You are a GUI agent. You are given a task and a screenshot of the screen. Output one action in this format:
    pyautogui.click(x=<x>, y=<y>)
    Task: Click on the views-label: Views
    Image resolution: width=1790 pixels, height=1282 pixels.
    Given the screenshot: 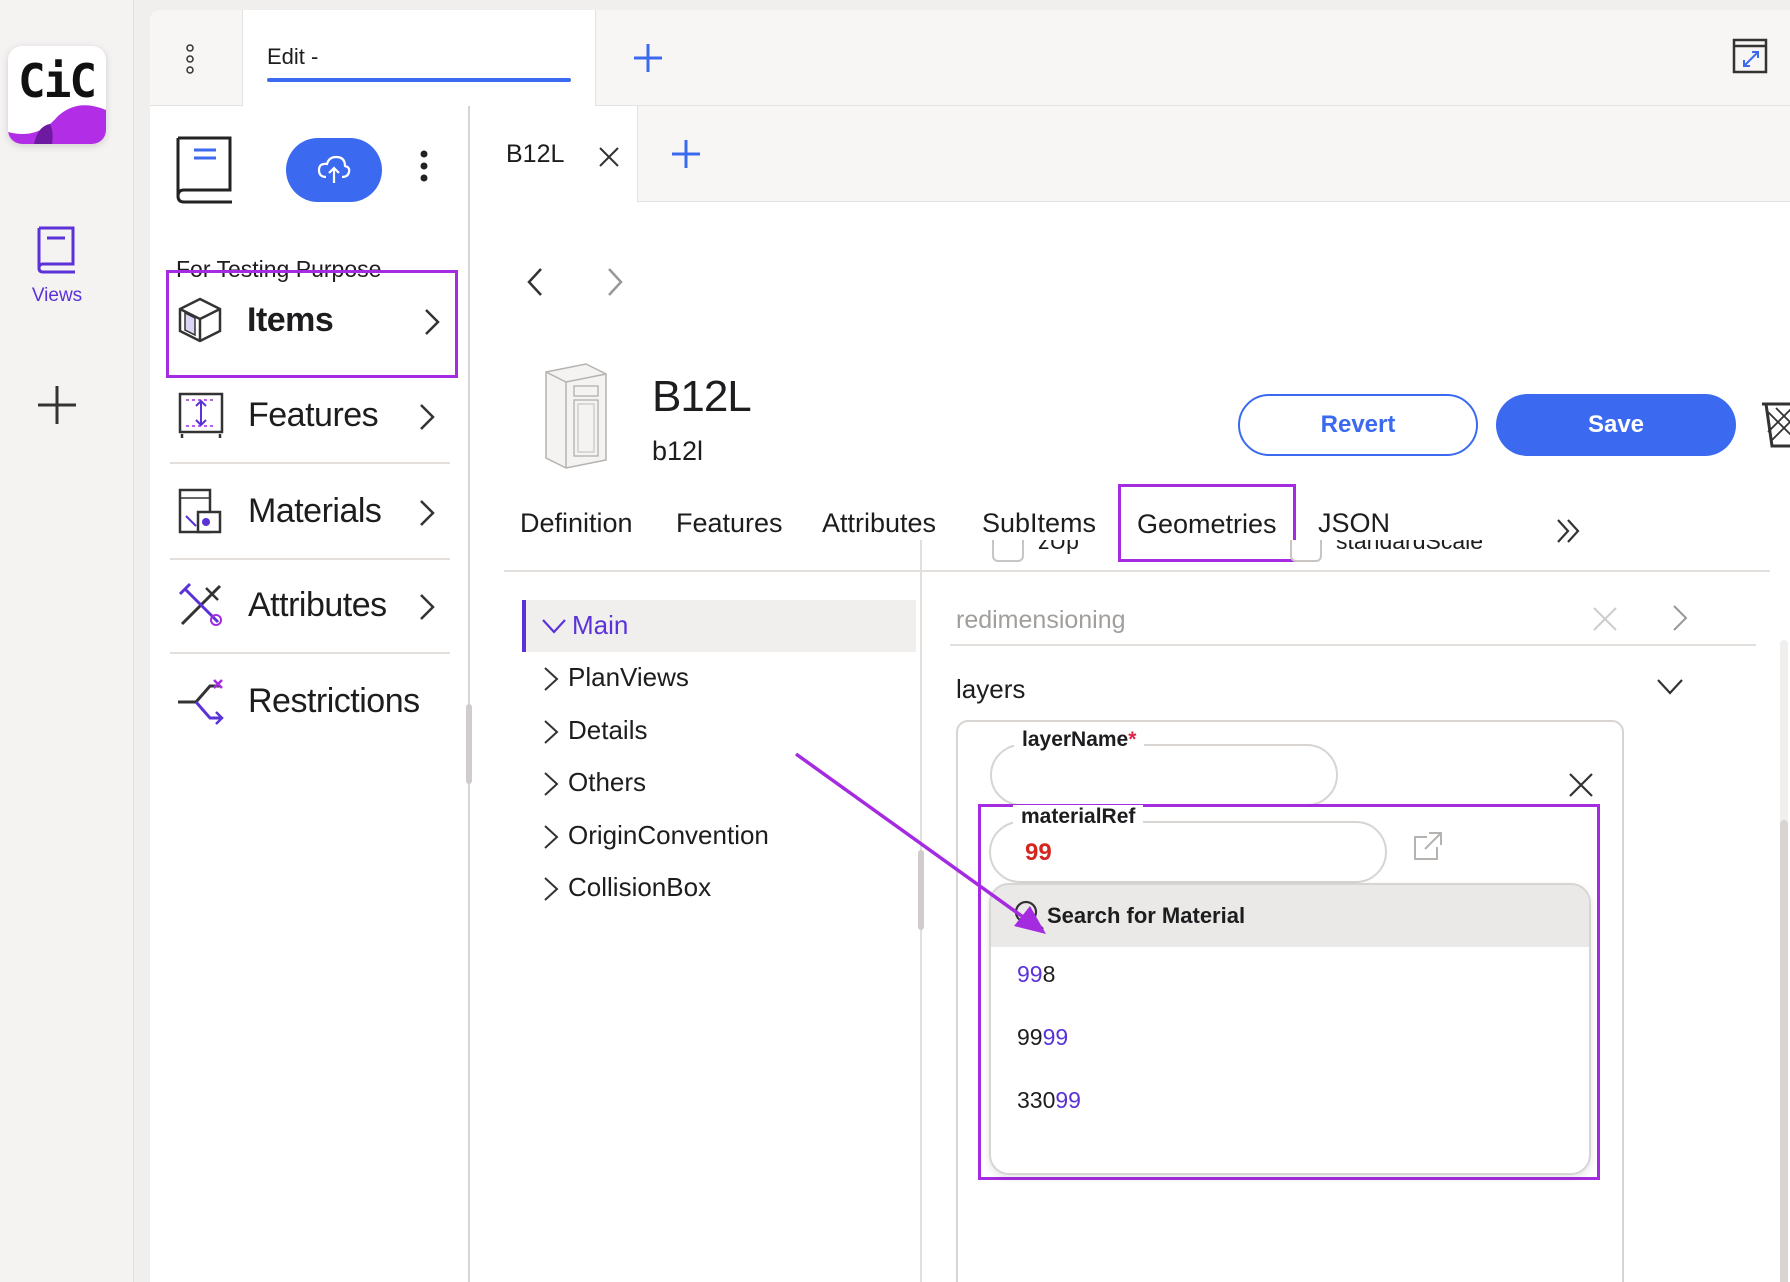 What is the action you would take?
    pyautogui.click(x=57, y=295)
    